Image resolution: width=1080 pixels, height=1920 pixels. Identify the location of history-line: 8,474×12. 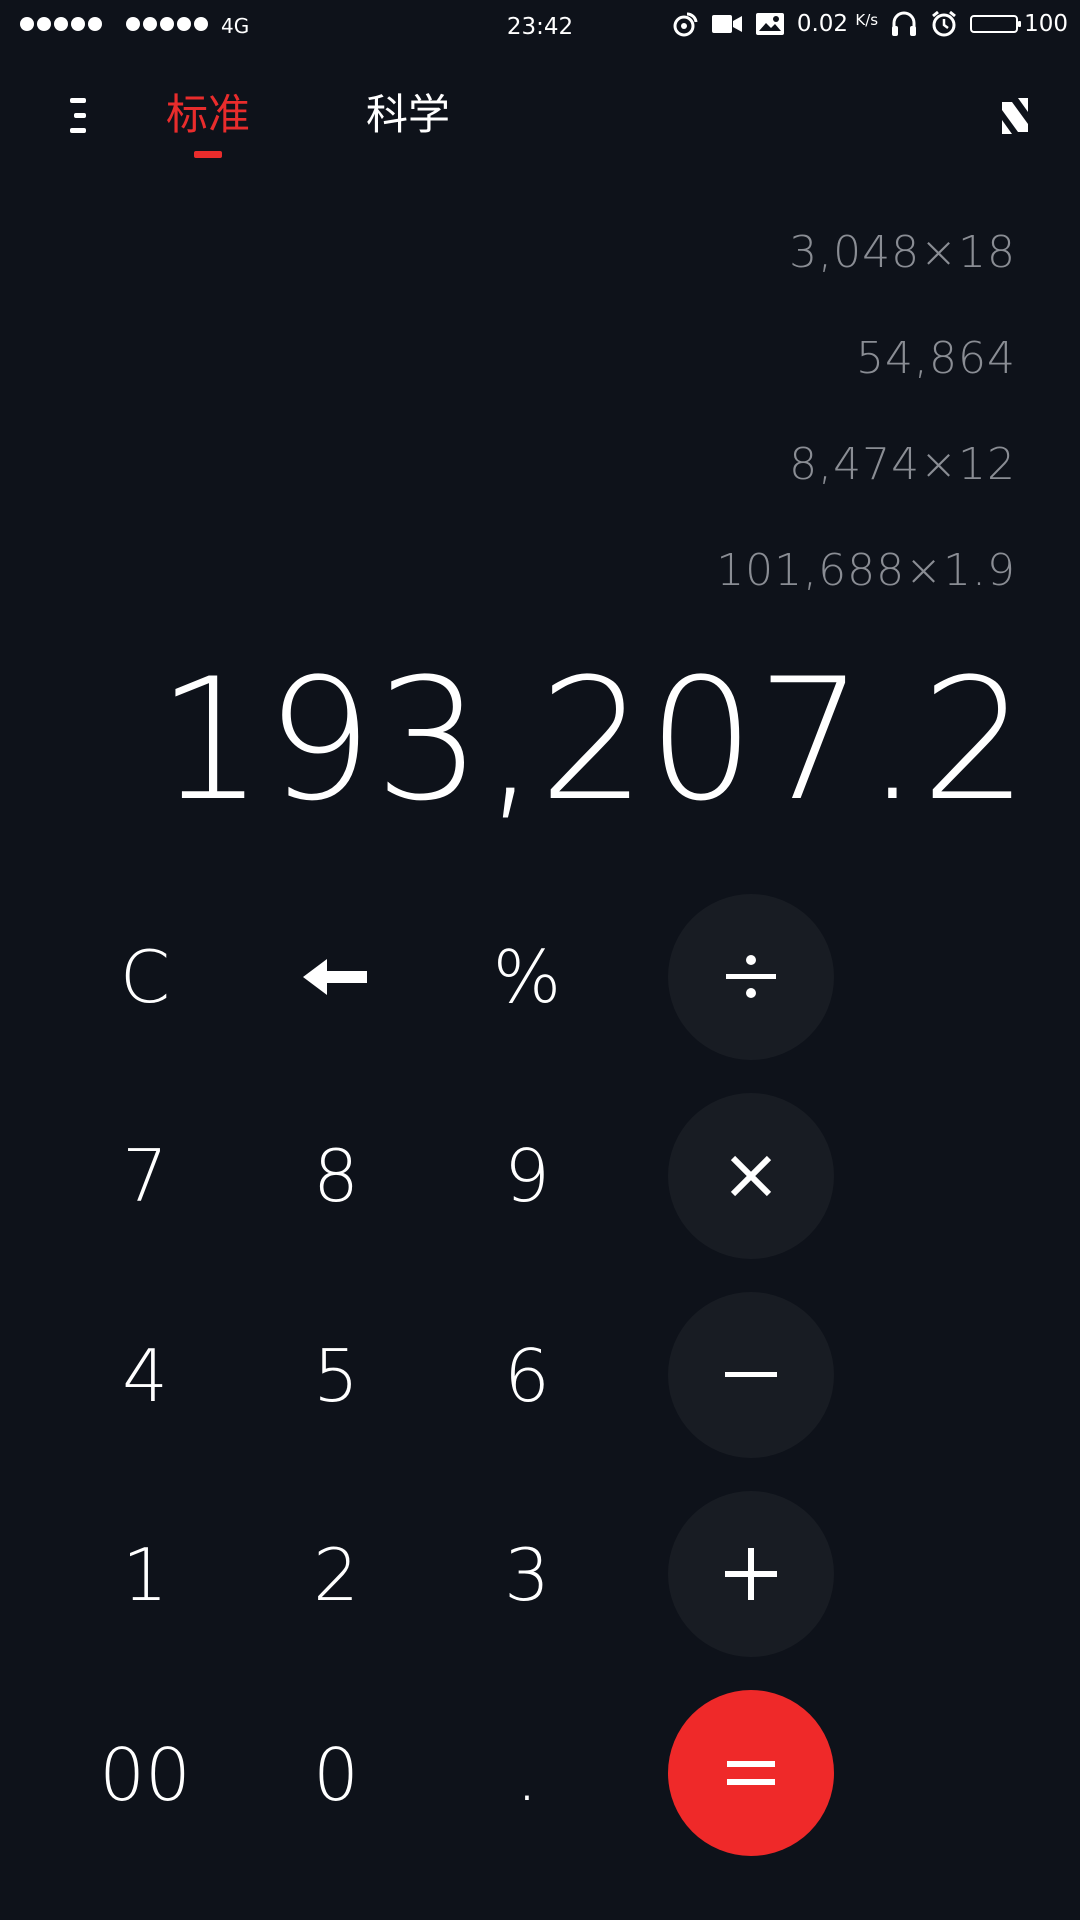
(902, 464).